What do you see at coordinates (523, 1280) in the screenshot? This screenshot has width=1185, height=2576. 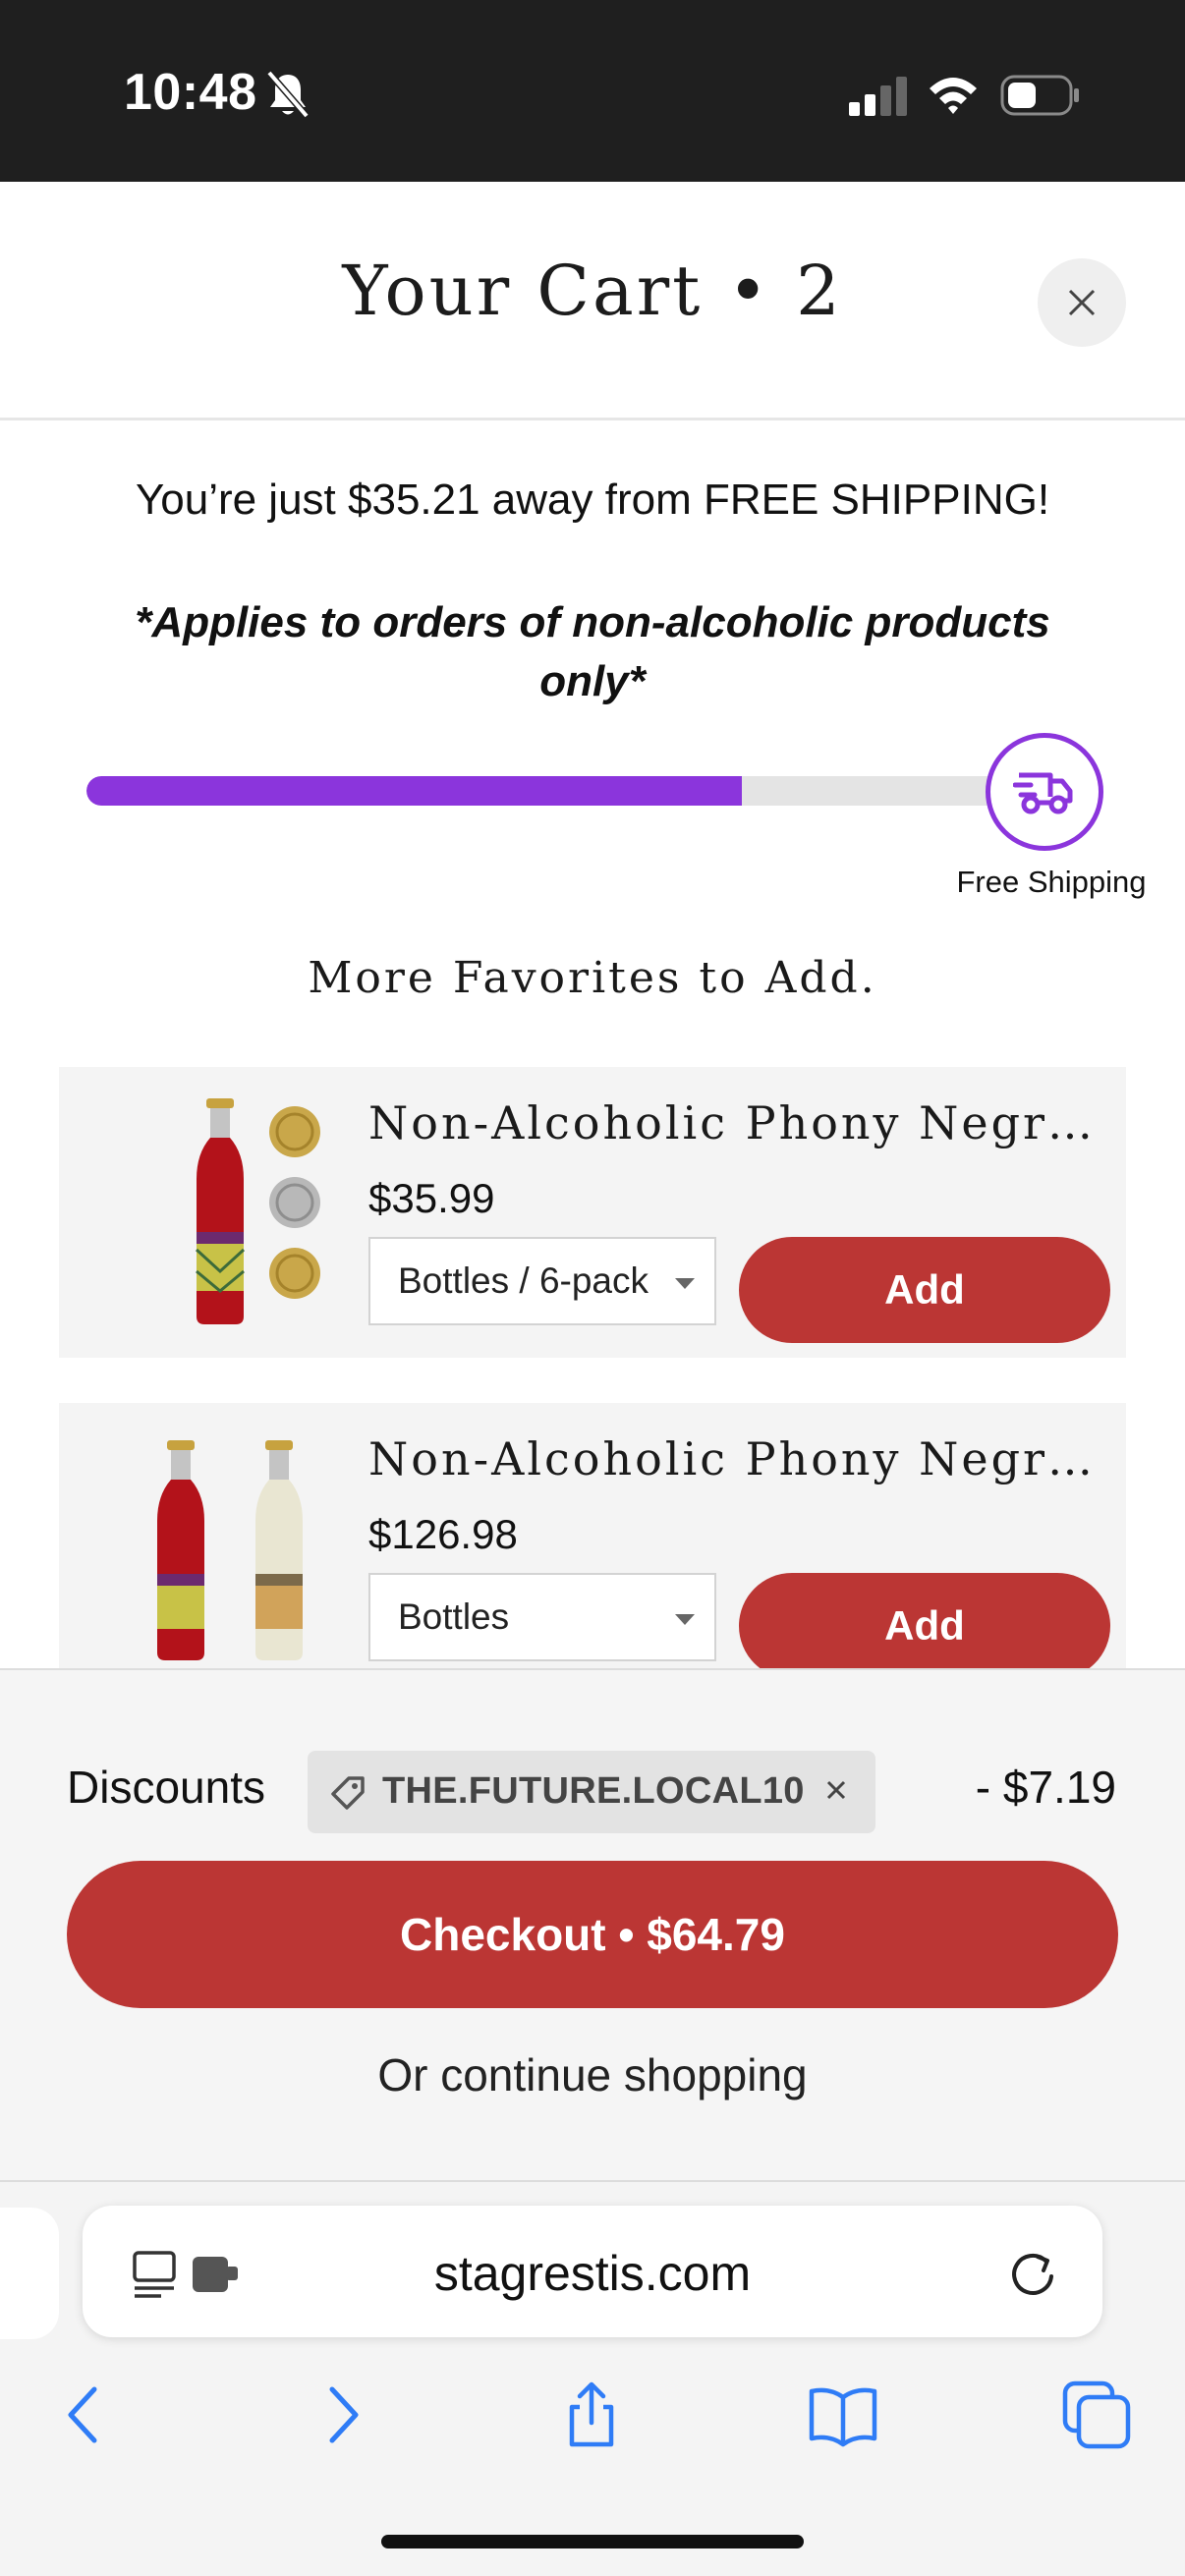 I see `variant-select-value: Bottles / 6-pack` at bounding box center [523, 1280].